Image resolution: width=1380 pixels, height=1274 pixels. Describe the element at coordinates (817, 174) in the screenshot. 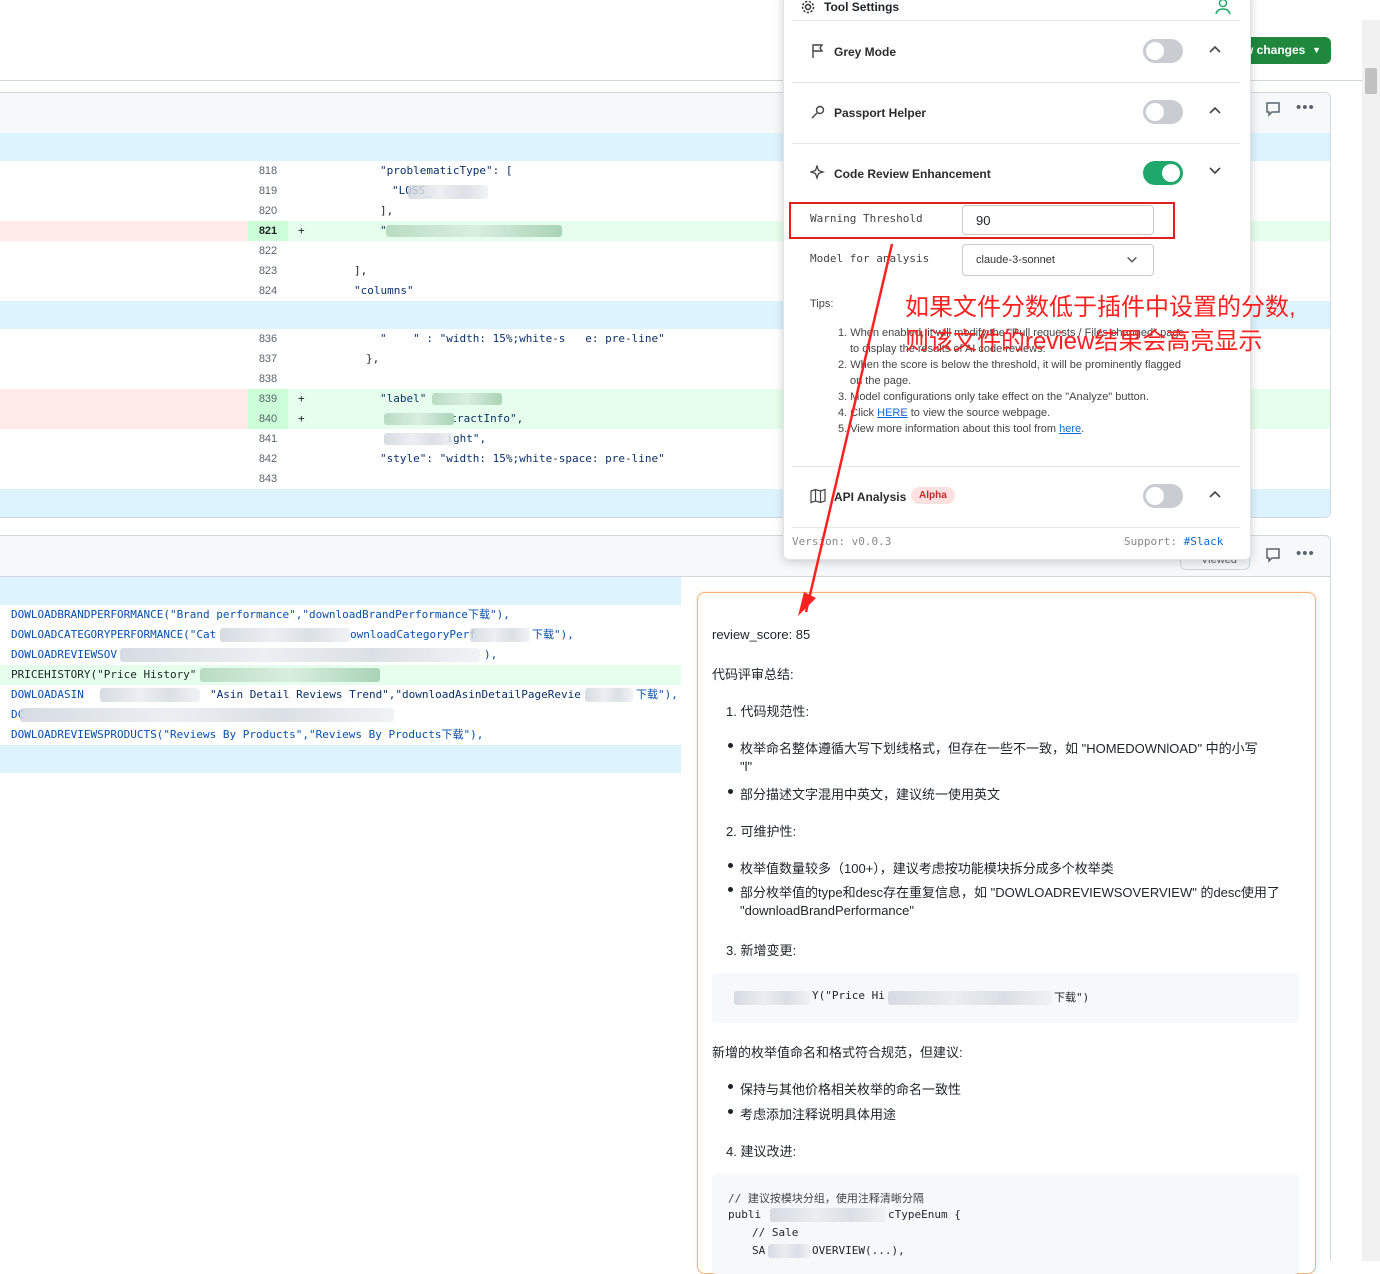

I see `sparkle-icon` at that location.